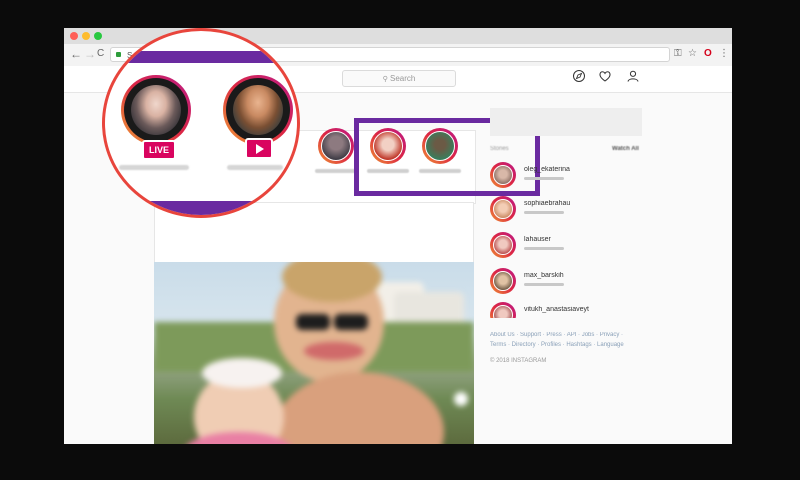  Describe the element at coordinates (605, 76) in the screenshot. I see `heart-icon` at that location.